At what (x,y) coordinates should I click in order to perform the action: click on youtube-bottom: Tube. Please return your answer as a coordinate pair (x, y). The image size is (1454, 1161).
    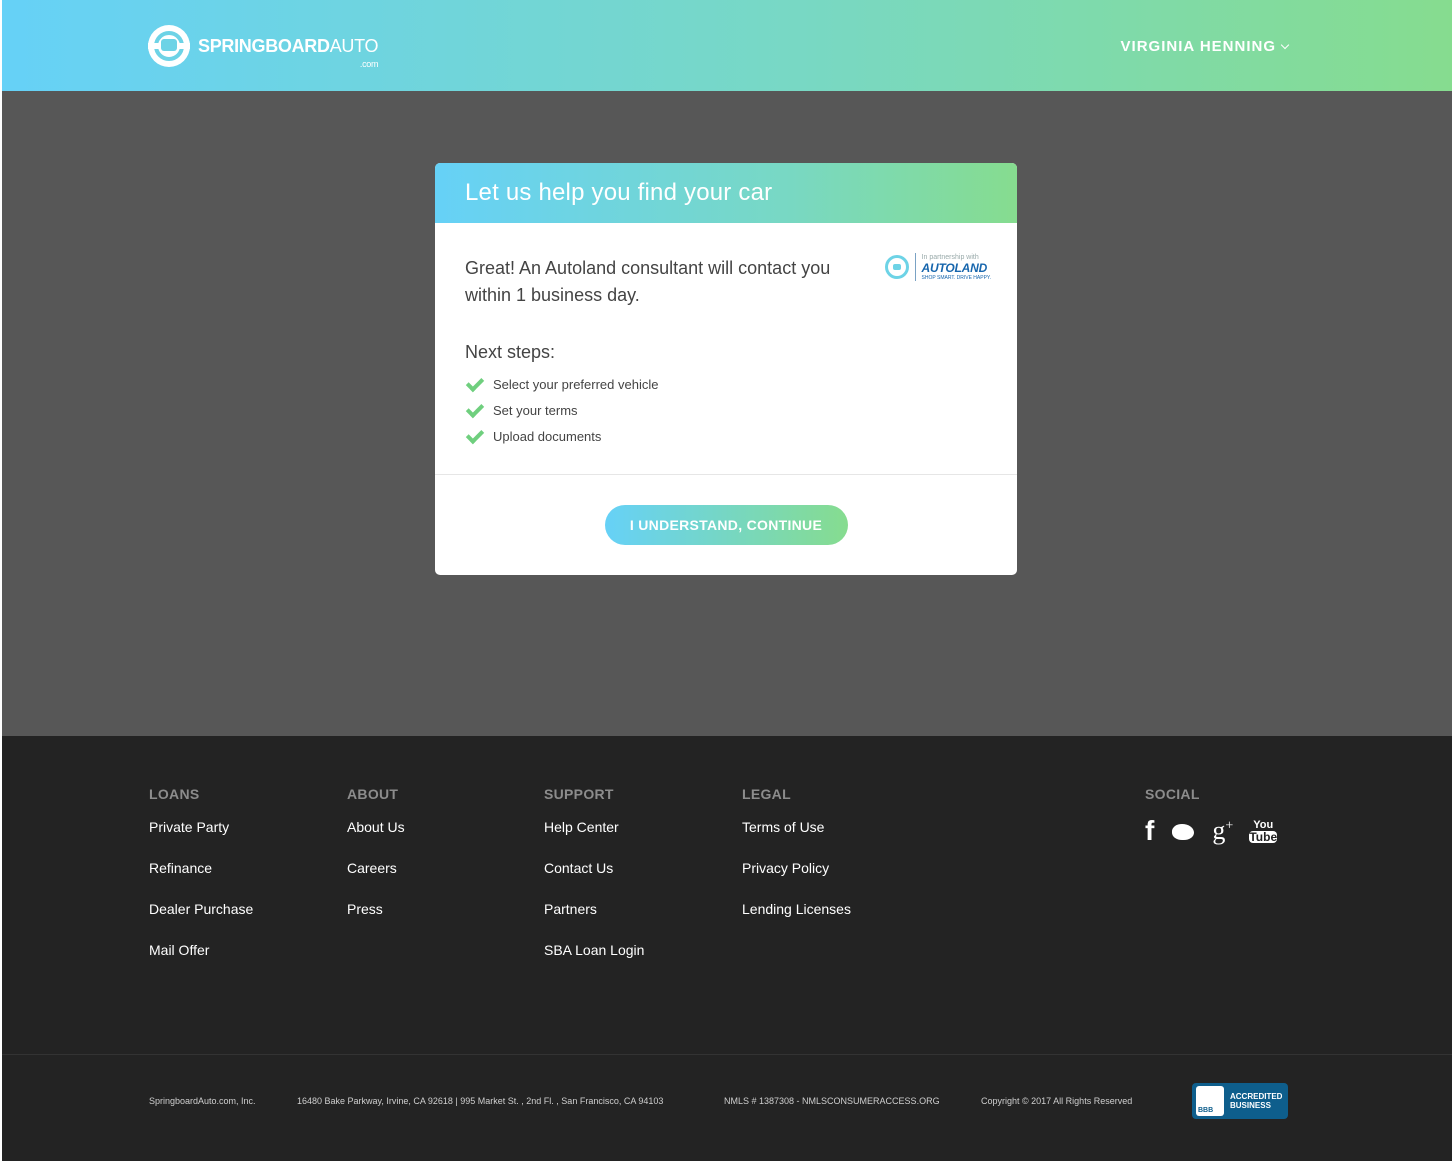
    Looking at the image, I should click on (1263, 837).